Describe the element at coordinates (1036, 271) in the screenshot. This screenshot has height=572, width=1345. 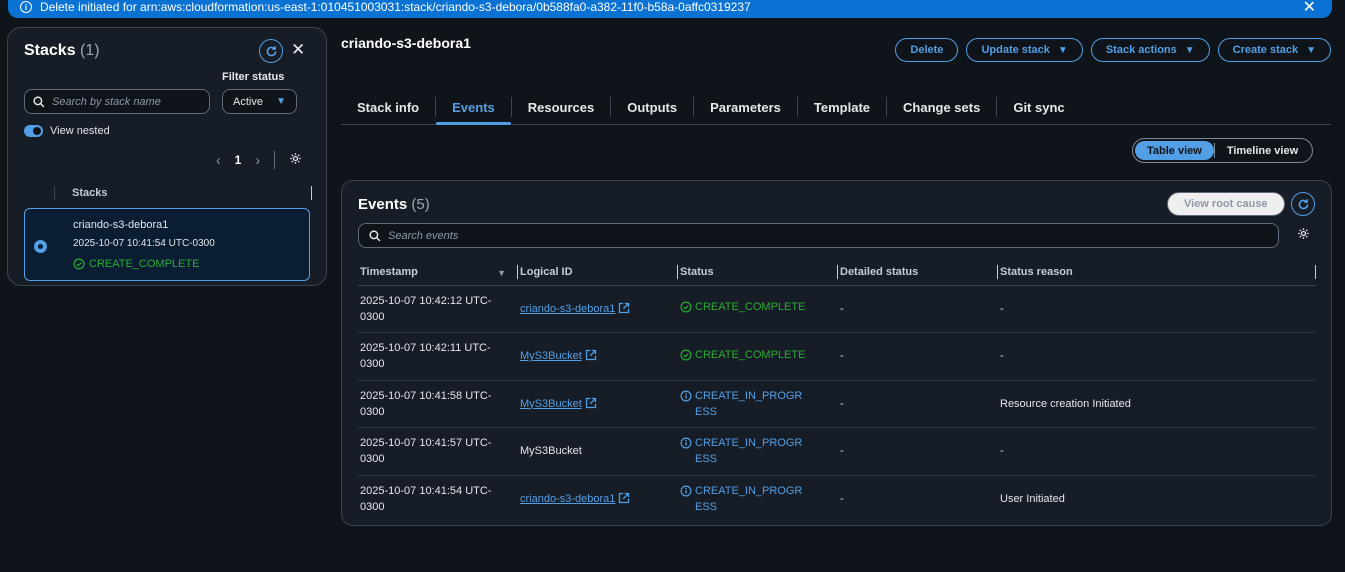
I see `header-label: Status reason` at that location.